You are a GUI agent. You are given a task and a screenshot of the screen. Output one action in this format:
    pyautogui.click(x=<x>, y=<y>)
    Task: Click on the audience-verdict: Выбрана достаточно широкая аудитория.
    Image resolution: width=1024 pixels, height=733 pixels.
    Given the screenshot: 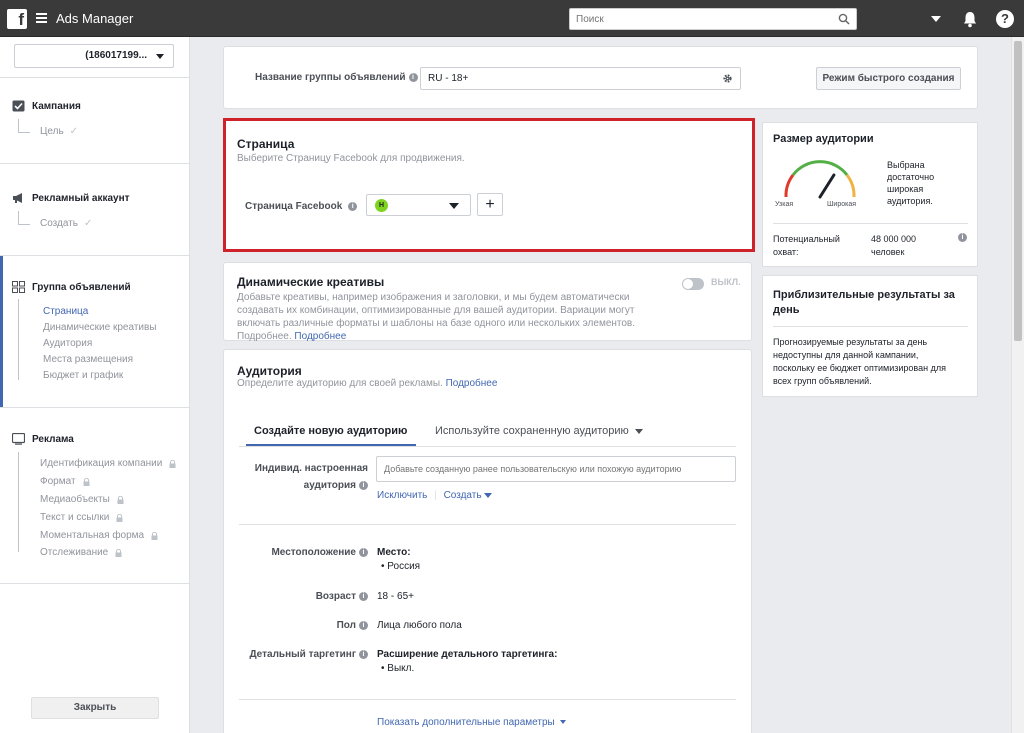 What is the action you would take?
    pyautogui.click(x=910, y=183)
    